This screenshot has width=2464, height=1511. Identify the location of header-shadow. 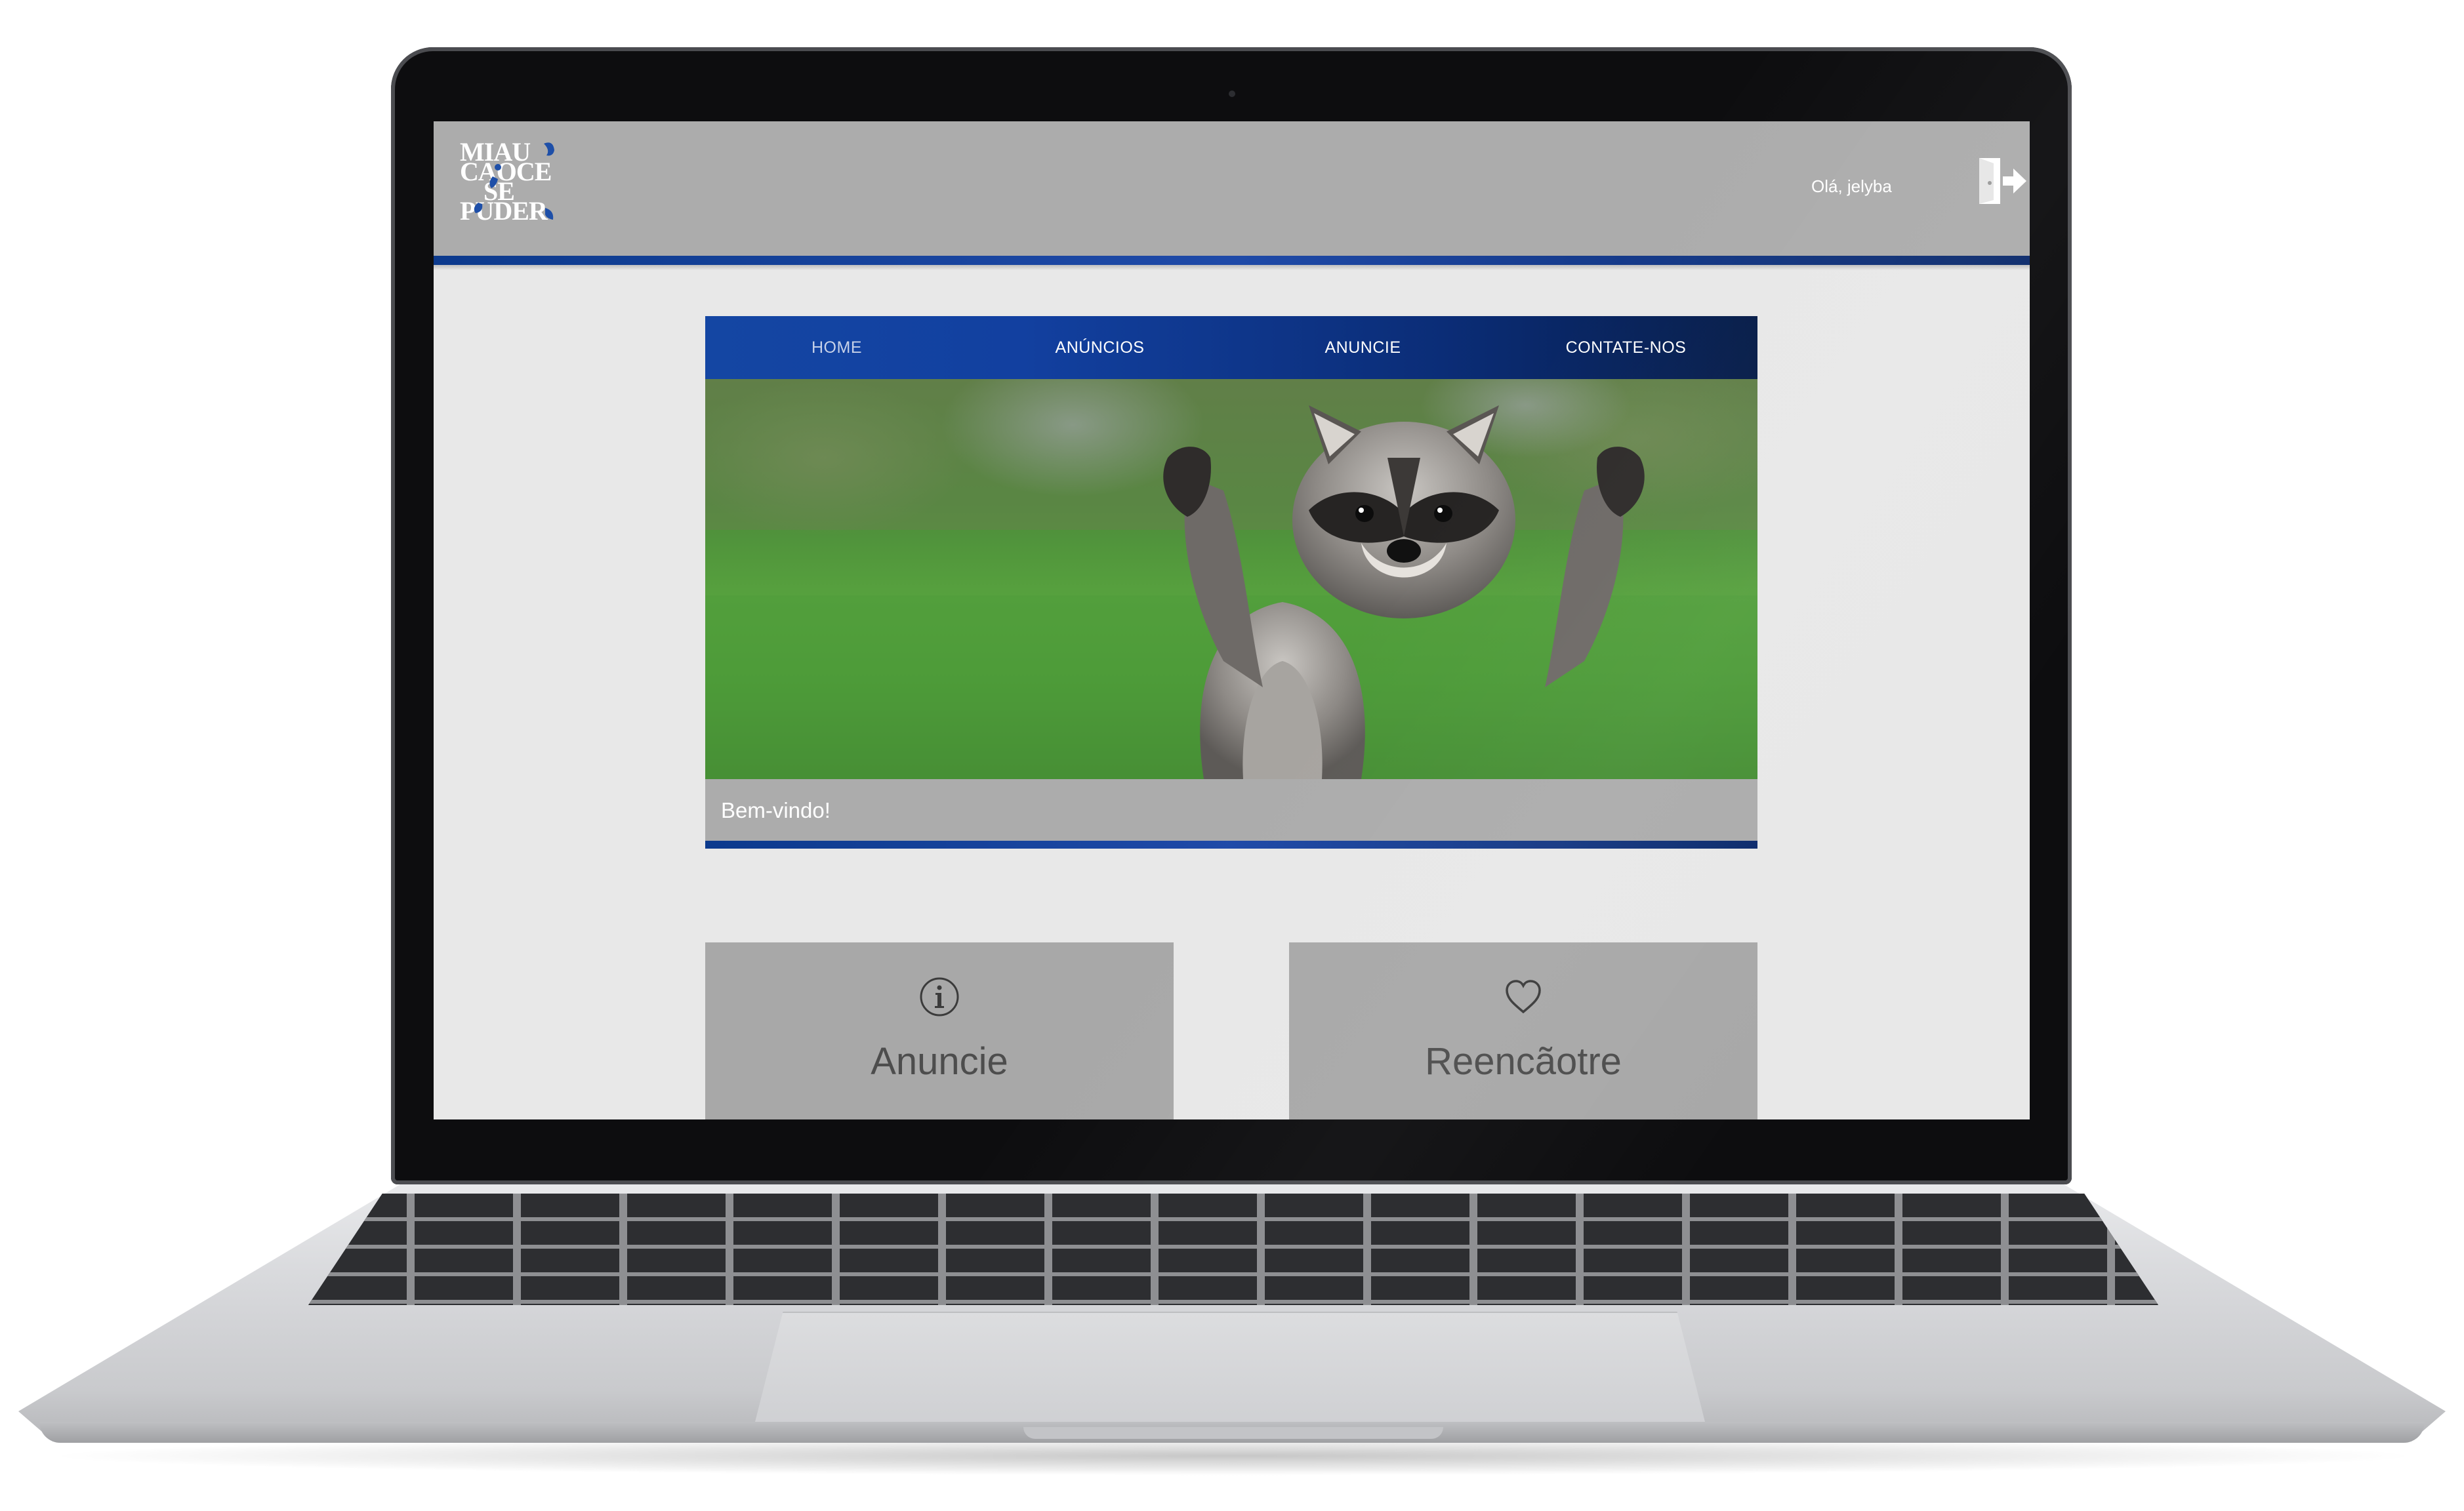
(1232, 267).